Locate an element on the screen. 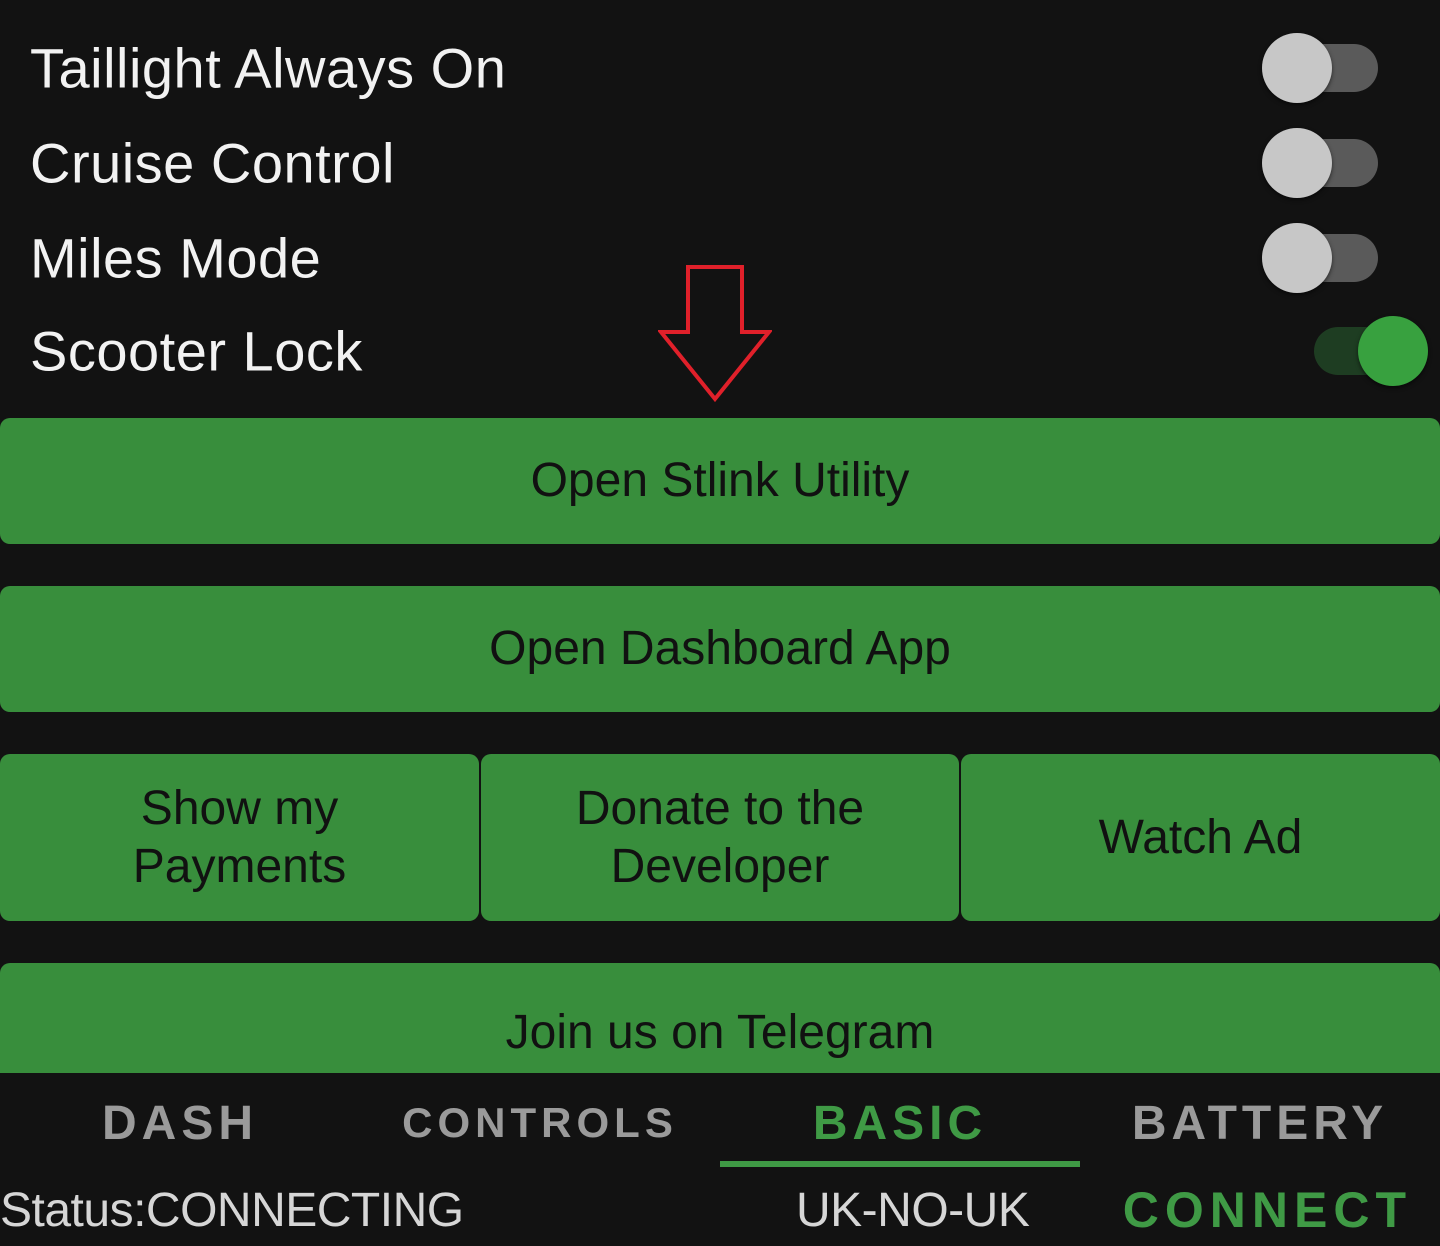 This screenshot has height=1246, width=1440. region-code: UK-NO-UK is located at coordinates (913, 1210).